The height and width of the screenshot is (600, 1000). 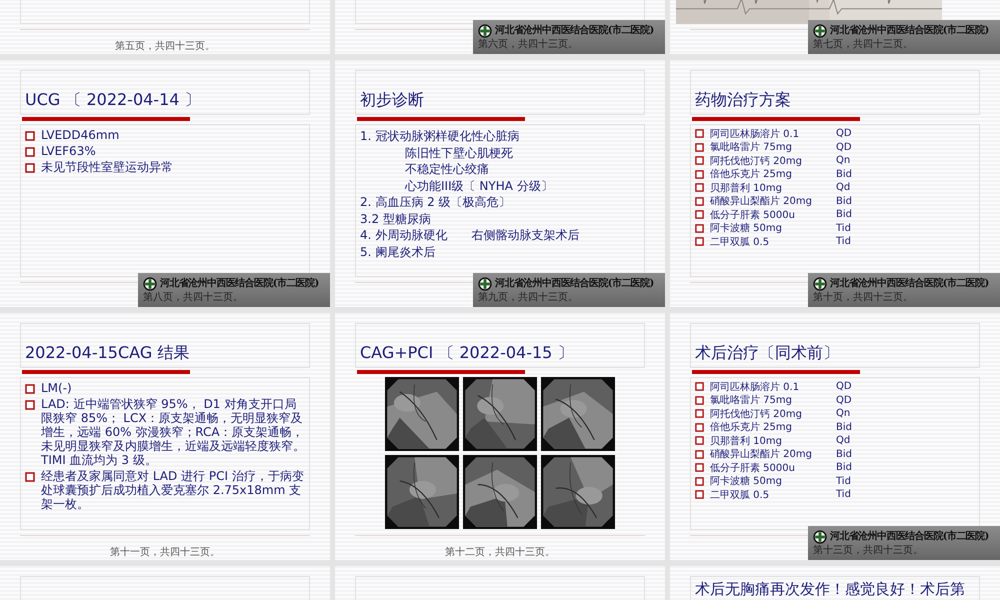 What do you see at coordinates (165, 553) in the screenshot?
I see `page-number: 第十一页，共四十三页。` at bounding box center [165, 553].